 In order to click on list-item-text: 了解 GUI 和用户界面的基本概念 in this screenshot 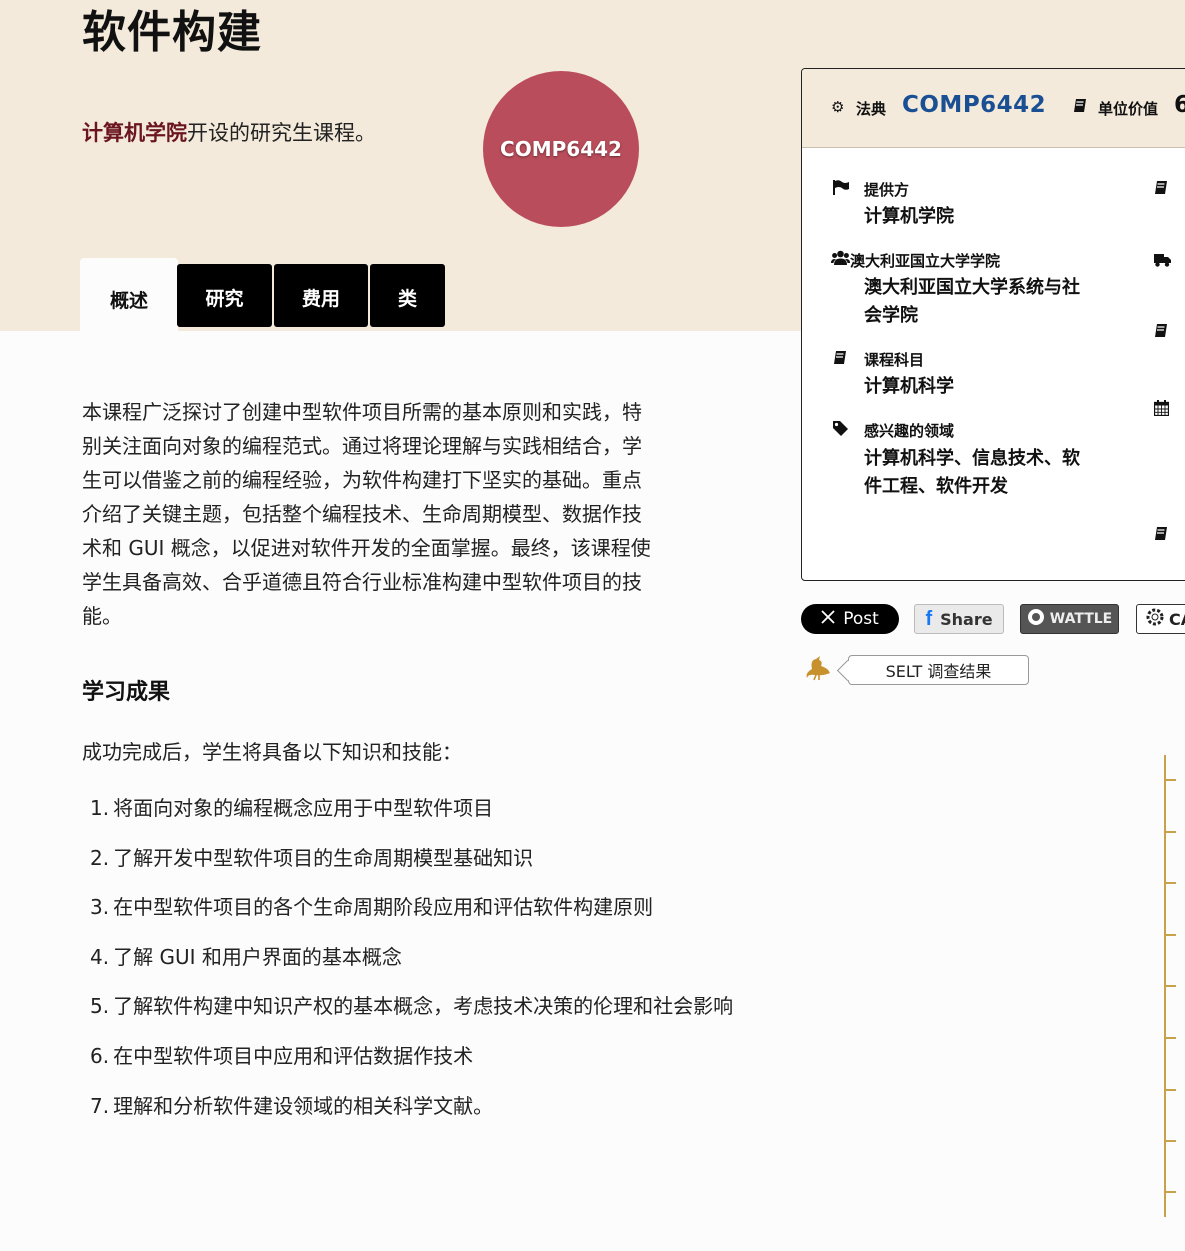, I will do `click(257, 956)`.